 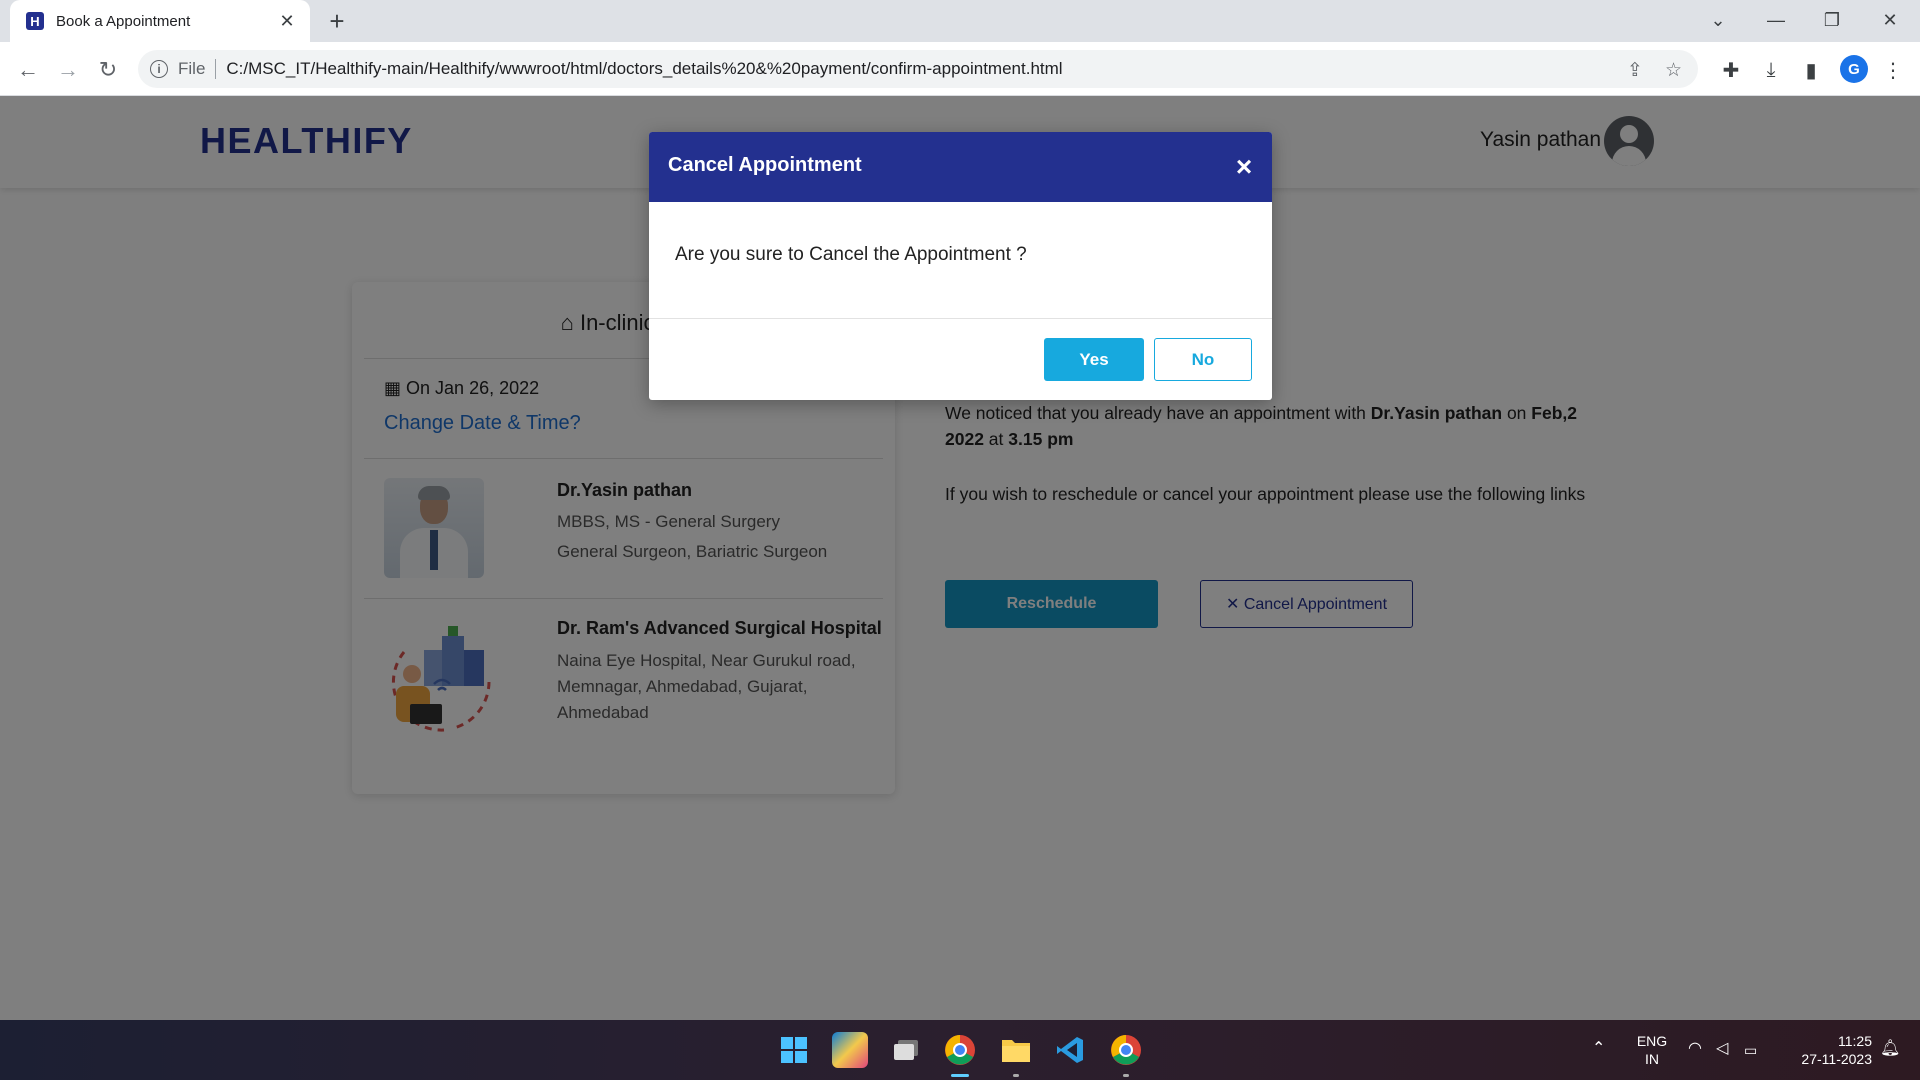 I want to click on modal-message: Are you sure to Cancel the Appointment ?, so click(x=851, y=254).